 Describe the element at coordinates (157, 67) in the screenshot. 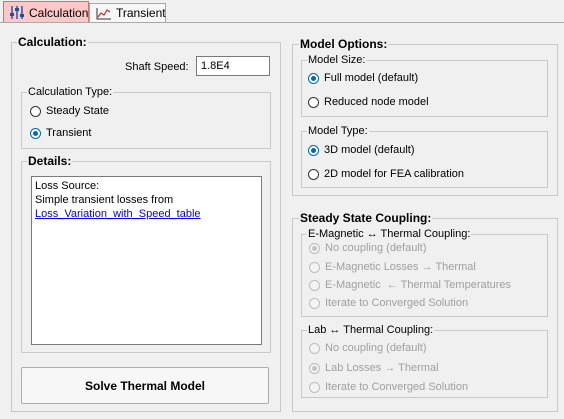

I see `shaft-speed-label: Shaft Speed:` at that location.